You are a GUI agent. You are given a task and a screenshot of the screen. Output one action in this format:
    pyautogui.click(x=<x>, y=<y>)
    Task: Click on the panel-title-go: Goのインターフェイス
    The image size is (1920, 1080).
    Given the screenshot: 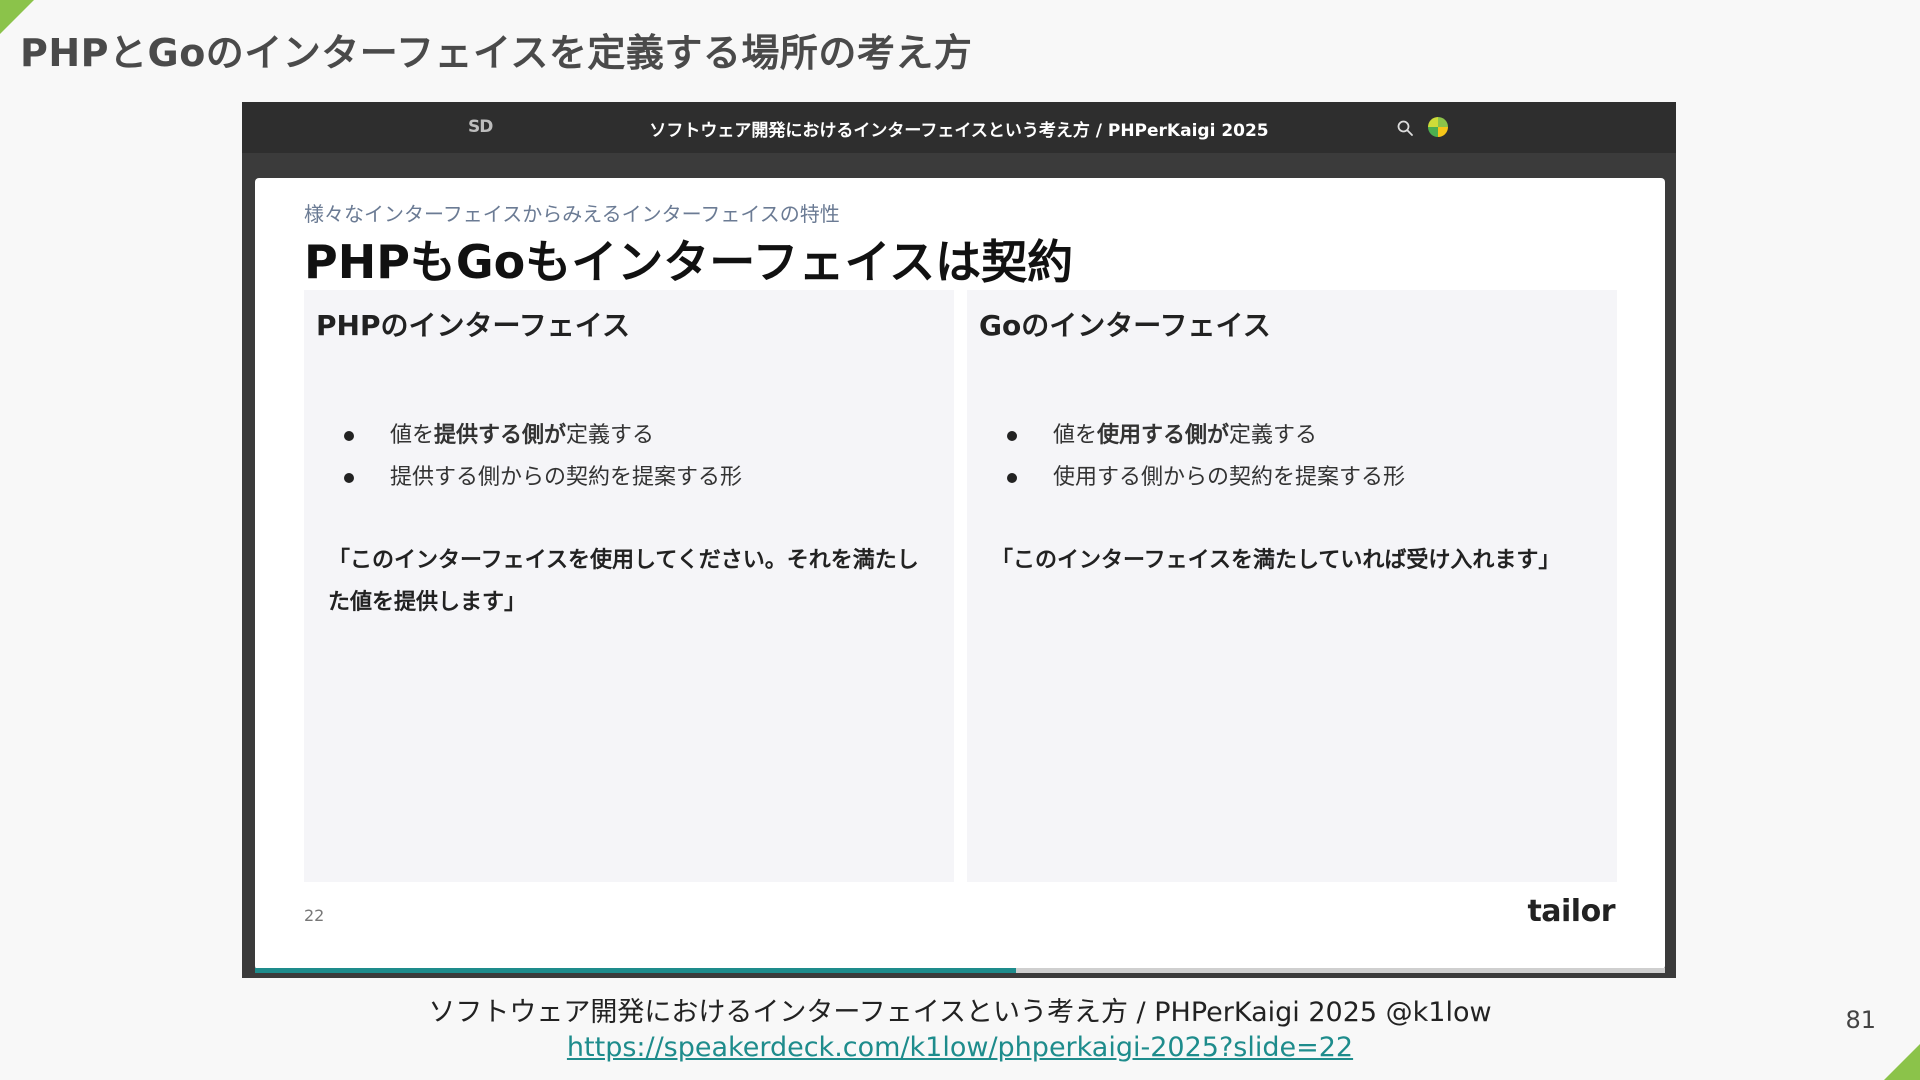 What is the action you would take?
    pyautogui.click(x=1125, y=325)
    